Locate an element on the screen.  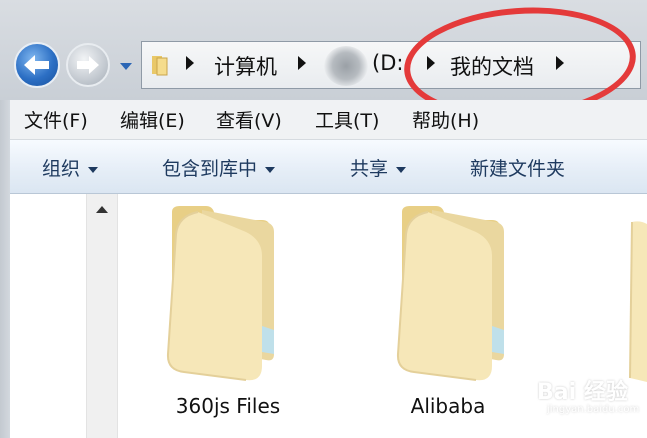
menu-tools: 工具(T) is located at coordinates (347, 119).